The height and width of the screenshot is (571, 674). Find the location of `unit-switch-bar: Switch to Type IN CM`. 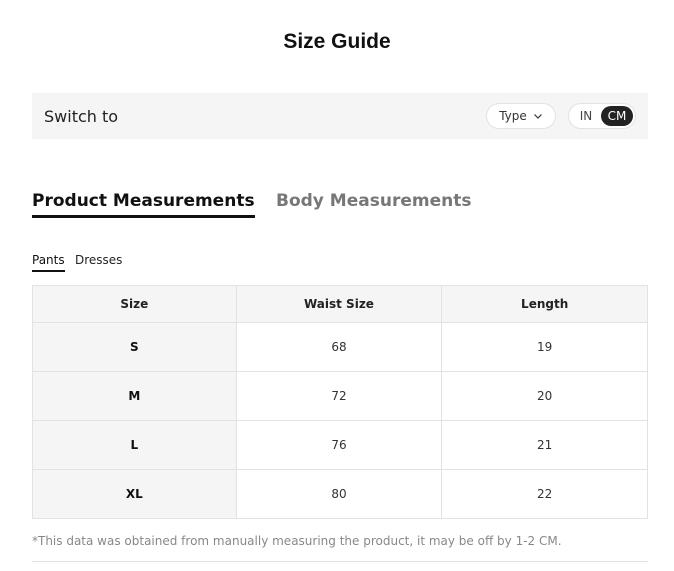

unit-switch-bar: Switch to Type IN CM is located at coordinates (340, 116).